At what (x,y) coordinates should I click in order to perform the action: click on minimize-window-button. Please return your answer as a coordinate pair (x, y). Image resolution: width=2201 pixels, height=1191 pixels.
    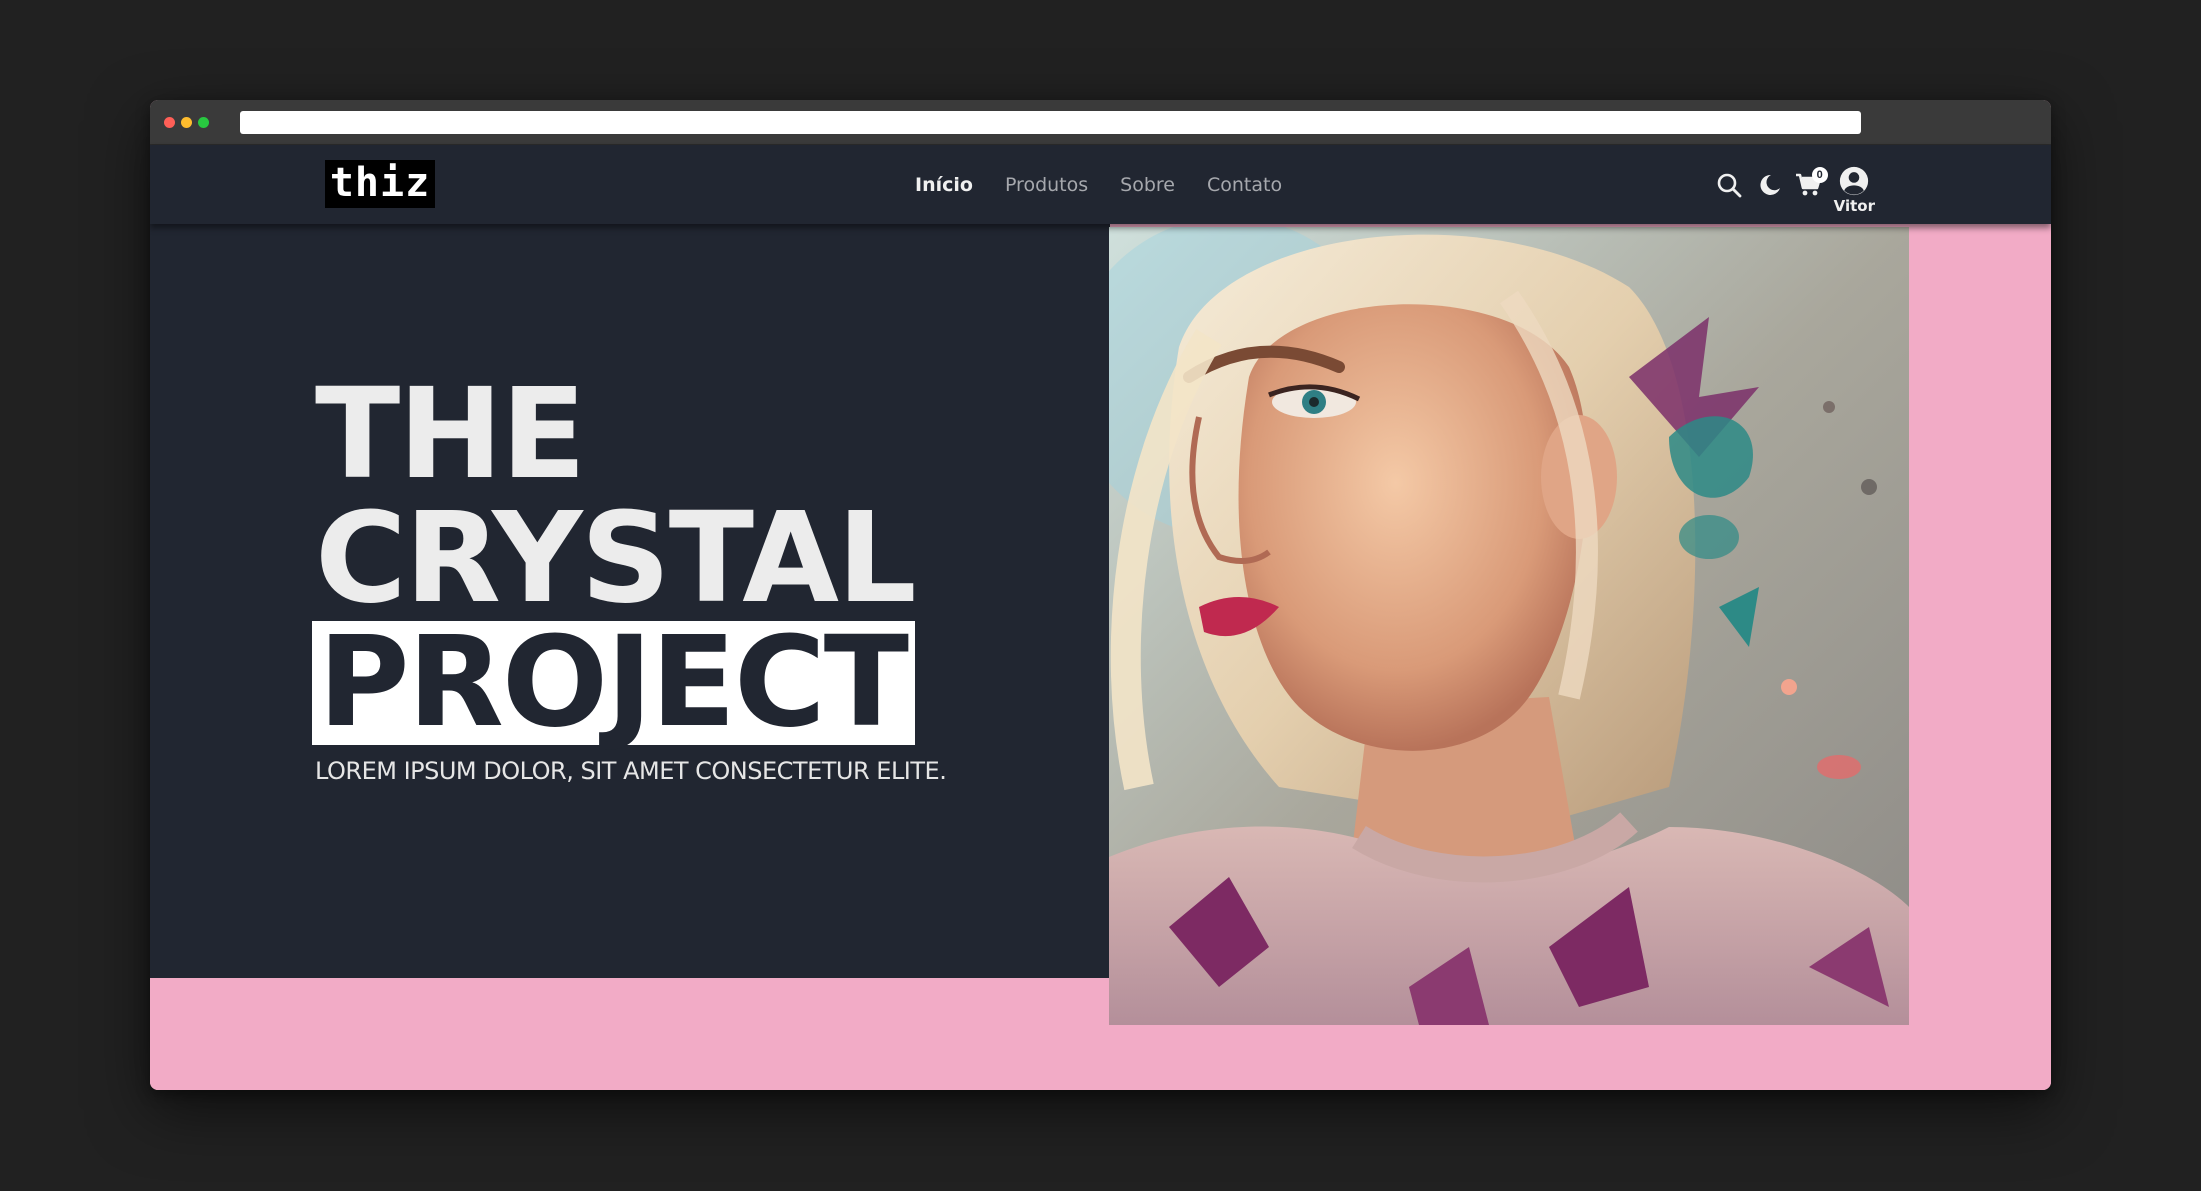
    Looking at the image, I should click on (186, 122).